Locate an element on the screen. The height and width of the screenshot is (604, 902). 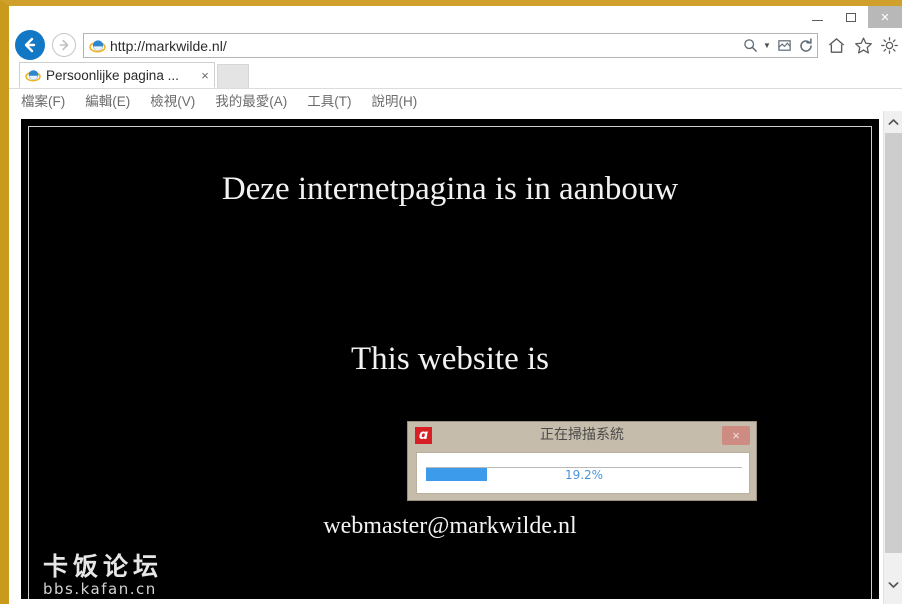
watermark: 卡饭论坛 bbs.kafan.cn is located at coordinates (103, 575).